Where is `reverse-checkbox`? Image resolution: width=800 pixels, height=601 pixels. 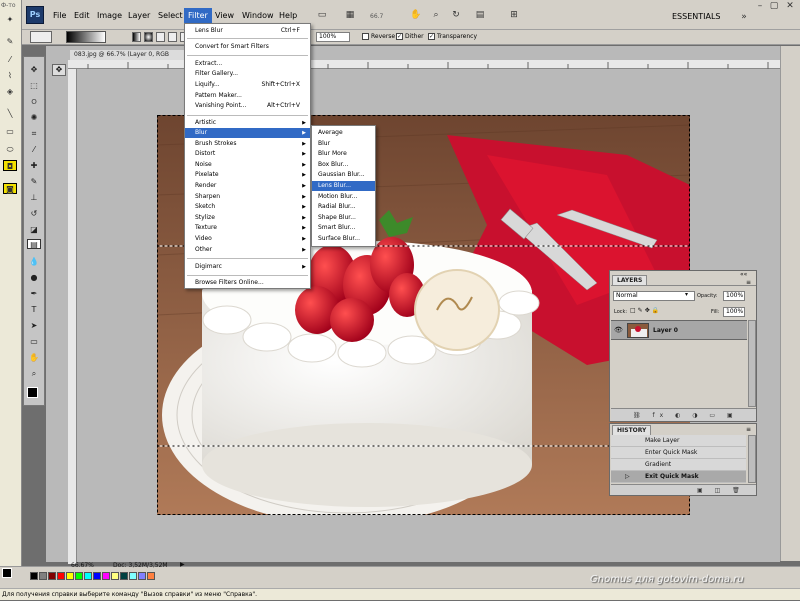 reverse-checkbox is located at coordinates (365, 36).